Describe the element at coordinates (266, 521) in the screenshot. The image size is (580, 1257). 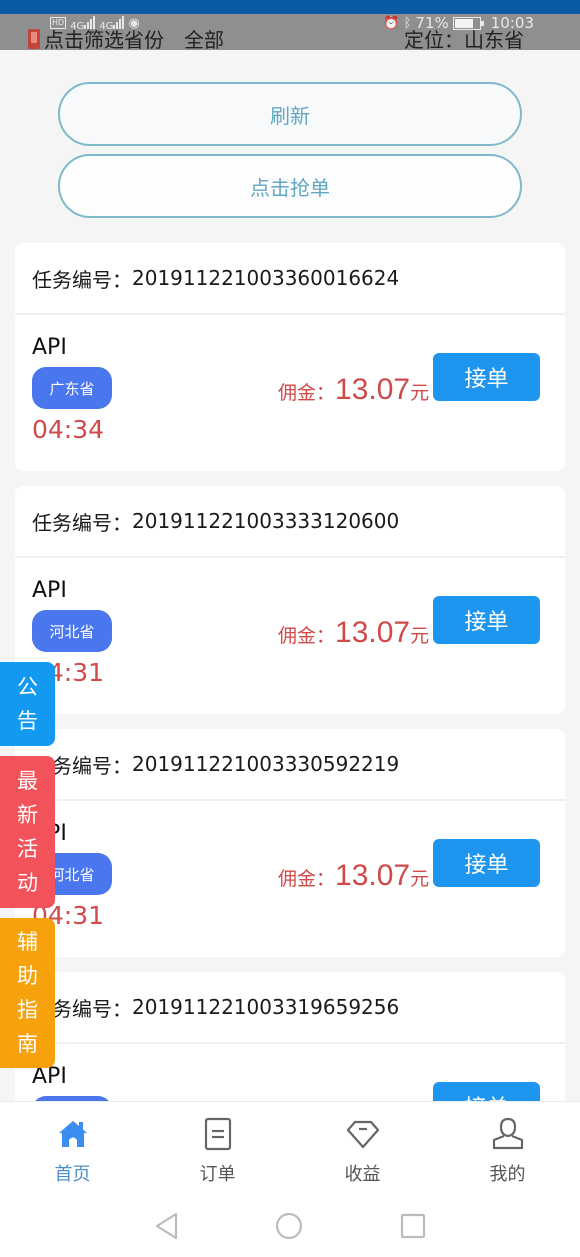
I see `task-id: 201911221003333120600` at that location.